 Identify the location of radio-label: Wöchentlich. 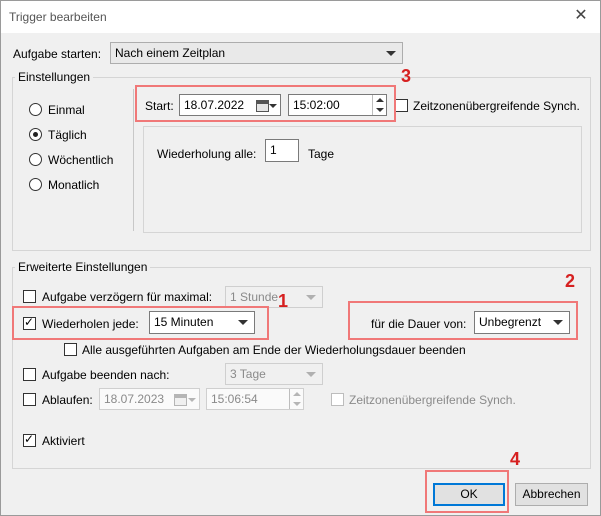
(81, 160).